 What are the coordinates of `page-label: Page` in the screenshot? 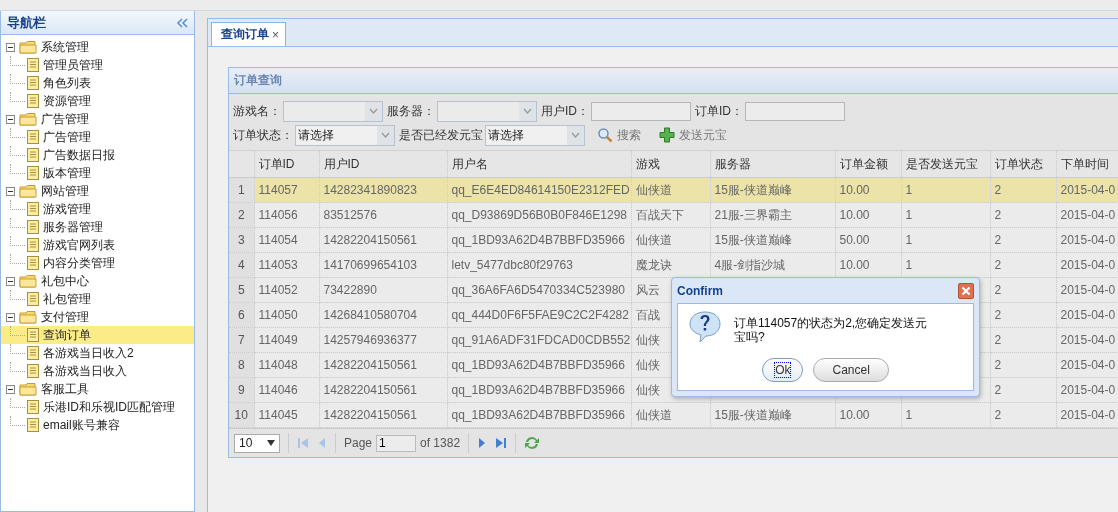 It's located at (358, 443).